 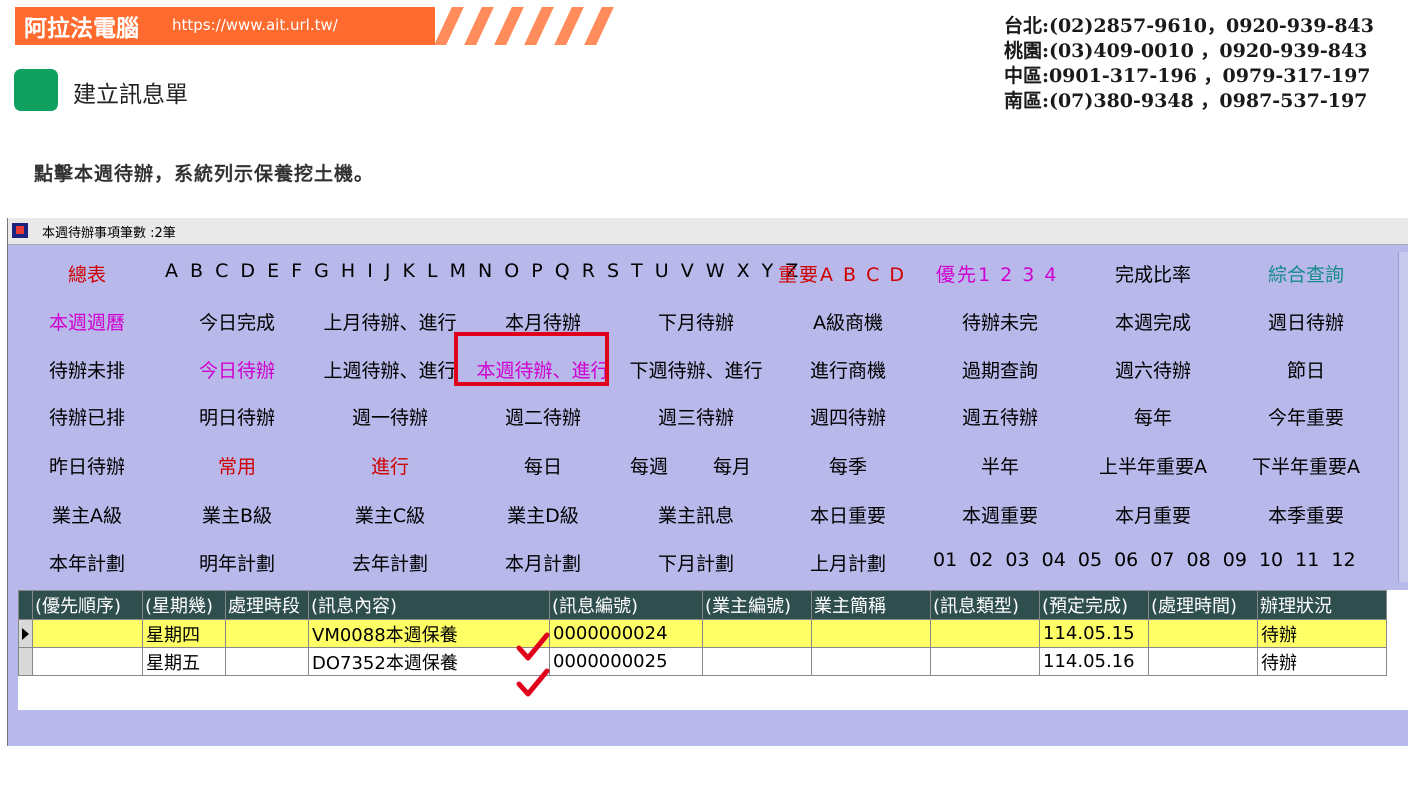 I want to click on menu-overdue-query: 過期查詢, so click(x=1000, y=369).